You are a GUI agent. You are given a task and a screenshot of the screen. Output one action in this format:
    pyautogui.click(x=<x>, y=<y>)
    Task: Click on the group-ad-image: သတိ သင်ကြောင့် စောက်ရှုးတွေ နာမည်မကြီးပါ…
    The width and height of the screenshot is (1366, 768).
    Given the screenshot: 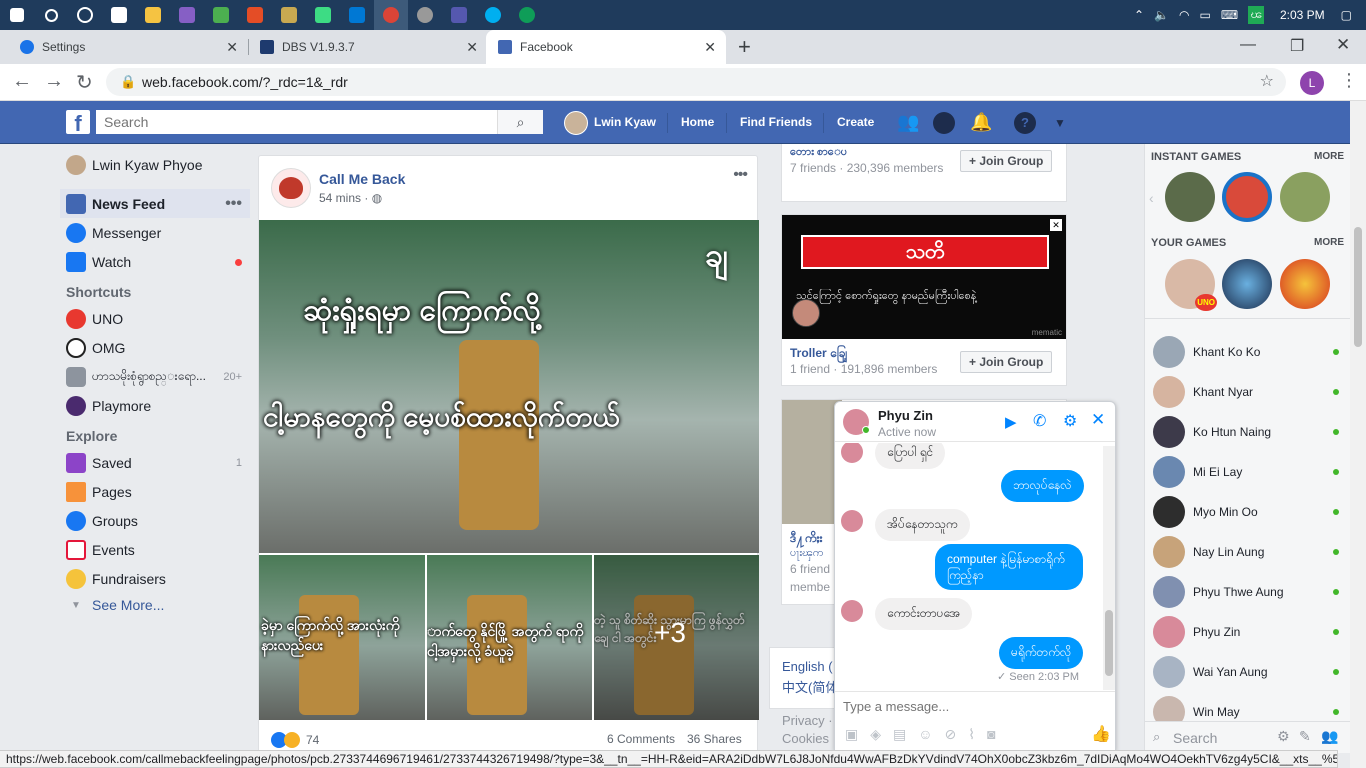 What is the action you would take?
    pyautogui.click(x=924, y=277)
    